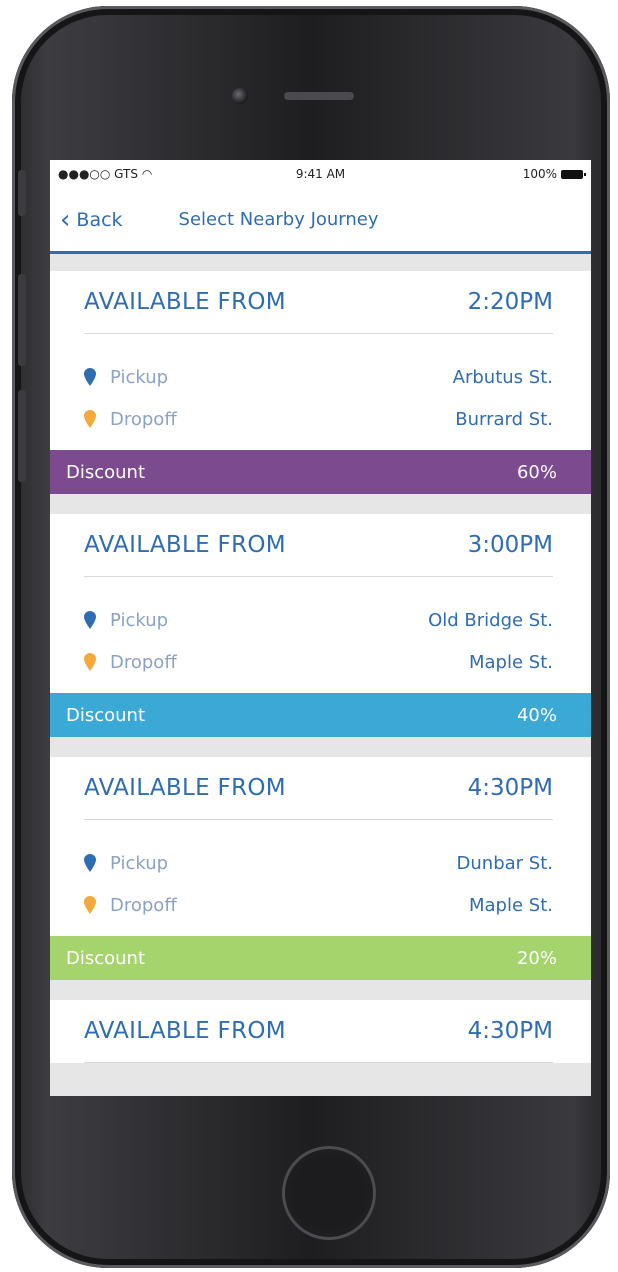 The height and width of the screenshot is (1272, 618). What do you see at coordinates (490, 620) in the screenshot?
I see `pickup-value: Old Bridge St.` at bounding box center [490, 620].